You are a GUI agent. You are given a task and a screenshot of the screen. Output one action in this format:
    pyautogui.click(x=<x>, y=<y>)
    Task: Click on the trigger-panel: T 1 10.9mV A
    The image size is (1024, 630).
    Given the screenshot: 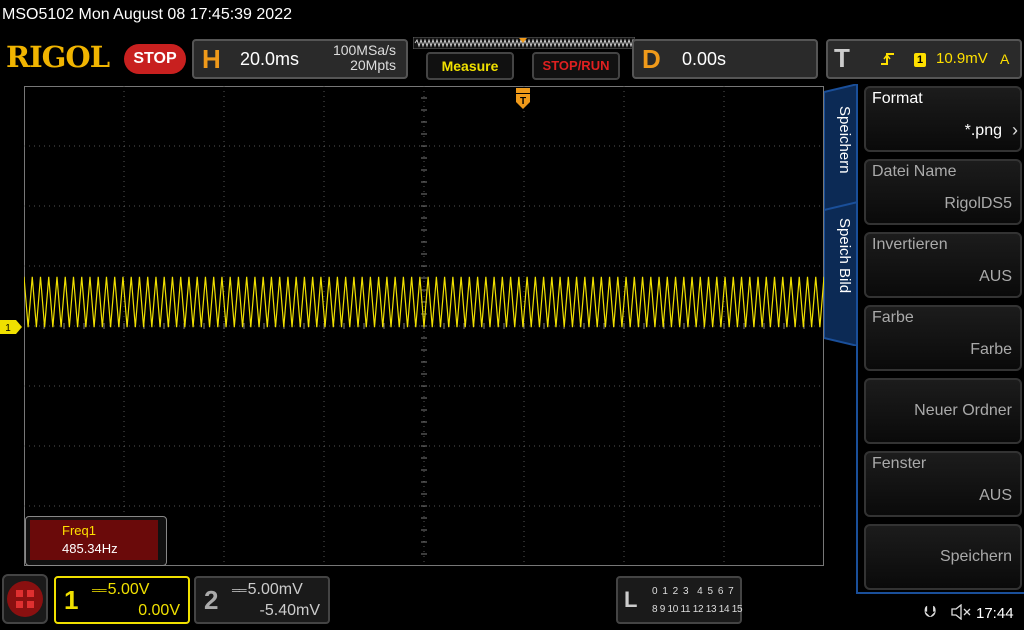 What is the action you would take?
    pyautogui.click(x=924, y=59)
    